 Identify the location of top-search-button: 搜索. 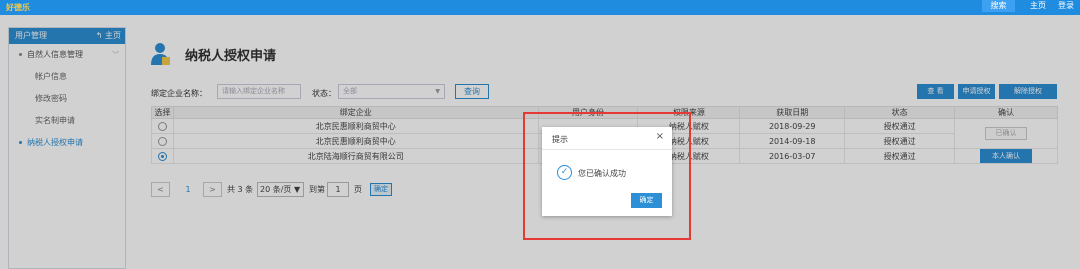
(998, 6).